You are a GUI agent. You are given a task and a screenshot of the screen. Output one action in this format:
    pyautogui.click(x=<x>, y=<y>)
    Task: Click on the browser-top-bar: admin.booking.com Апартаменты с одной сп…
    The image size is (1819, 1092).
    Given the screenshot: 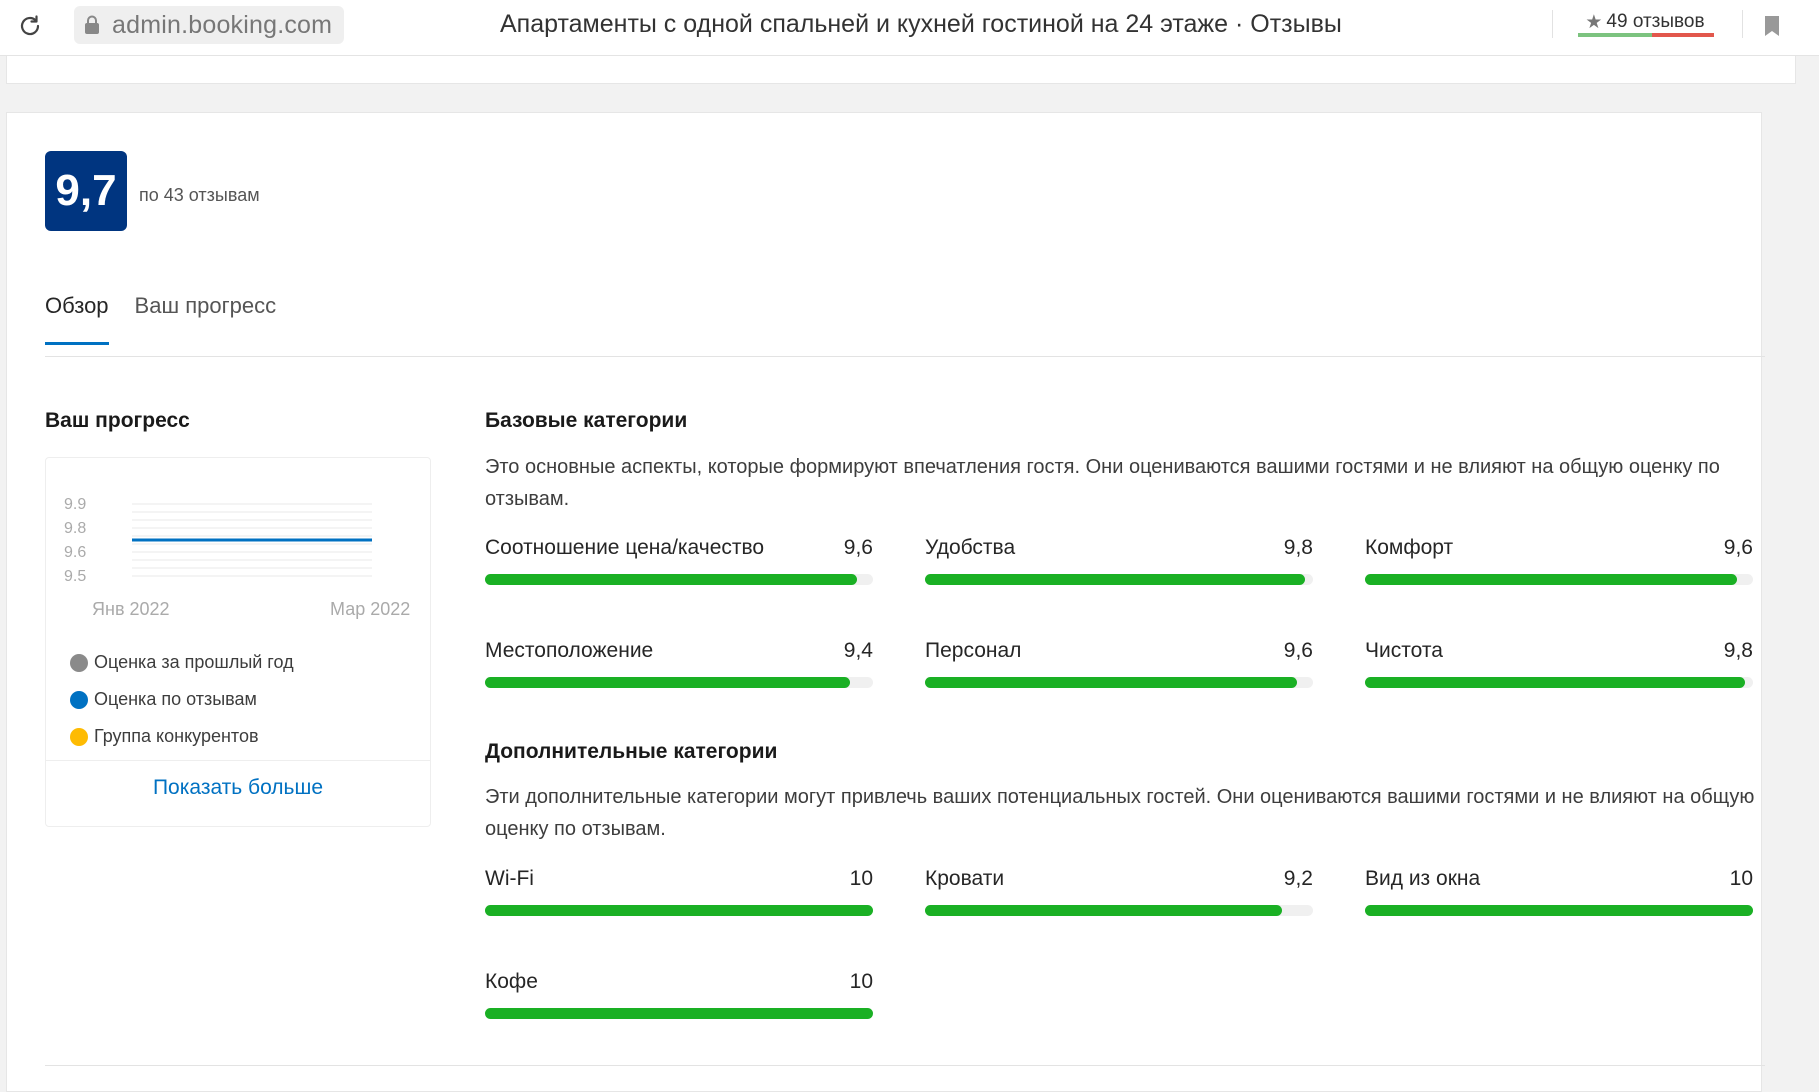 What is the action you would take?
    pyautogui.click(x=909, y=28)
    